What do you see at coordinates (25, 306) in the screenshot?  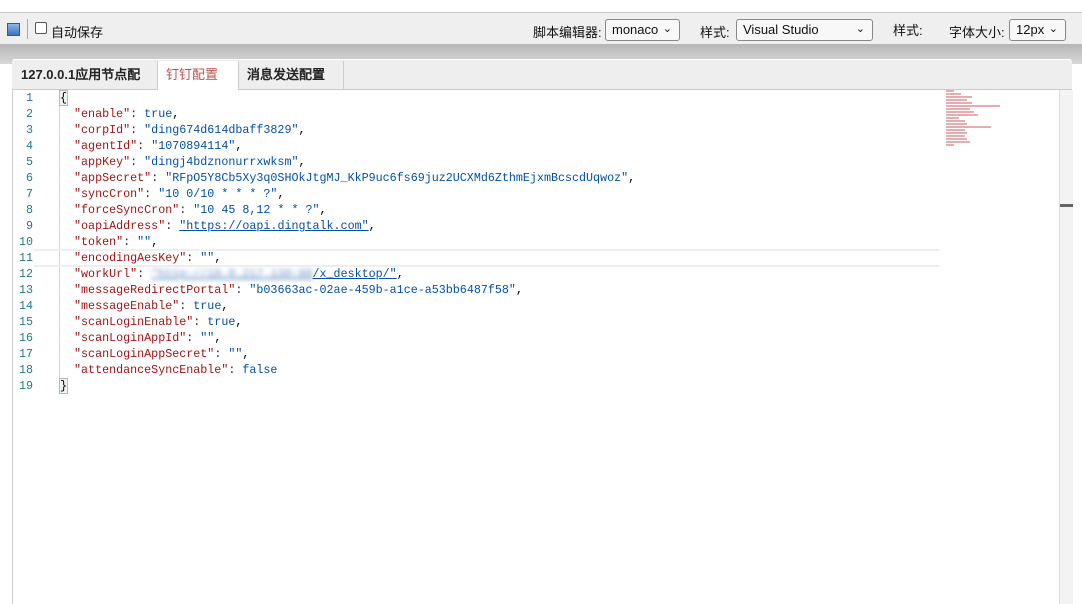 I see `line-number: 14` at bounding box center [25, 306].